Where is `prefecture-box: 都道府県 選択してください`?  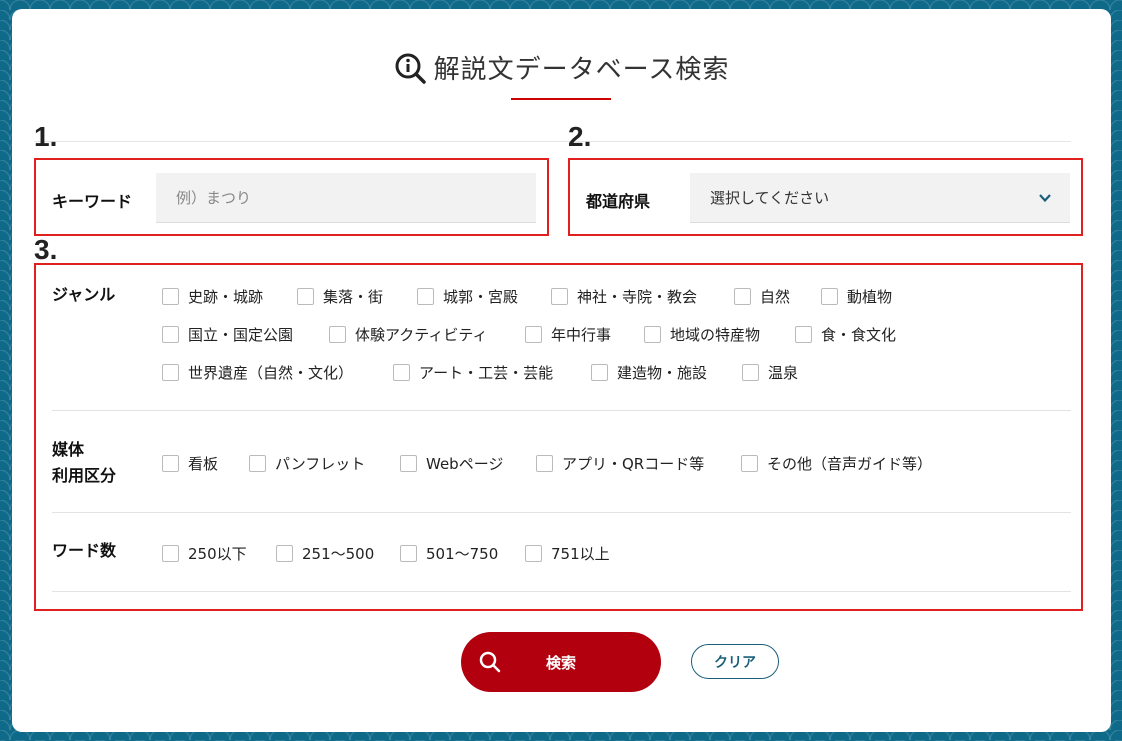
prefecture-box: 都道府県 選択してください is located at coordinates (825, 197).